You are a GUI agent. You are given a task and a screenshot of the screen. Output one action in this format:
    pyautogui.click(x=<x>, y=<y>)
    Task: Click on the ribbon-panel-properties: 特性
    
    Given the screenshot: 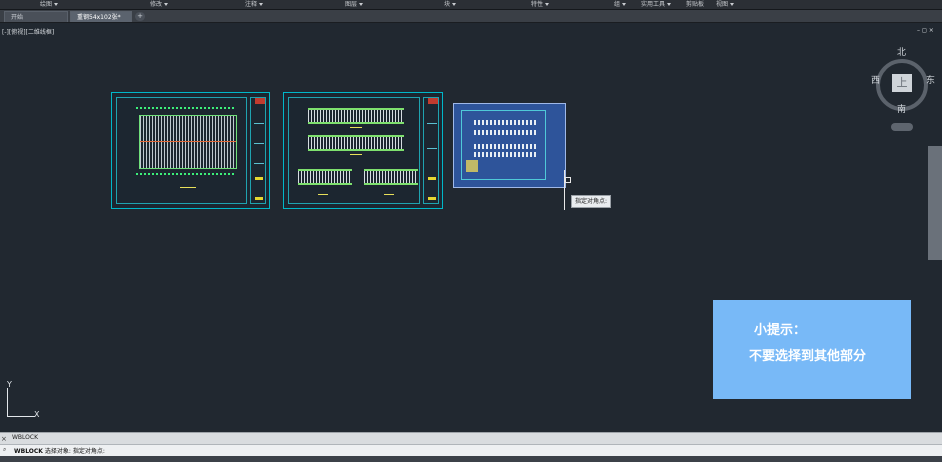 What is the action you would take?
    pyautogui.click(x=540, y=4)
    